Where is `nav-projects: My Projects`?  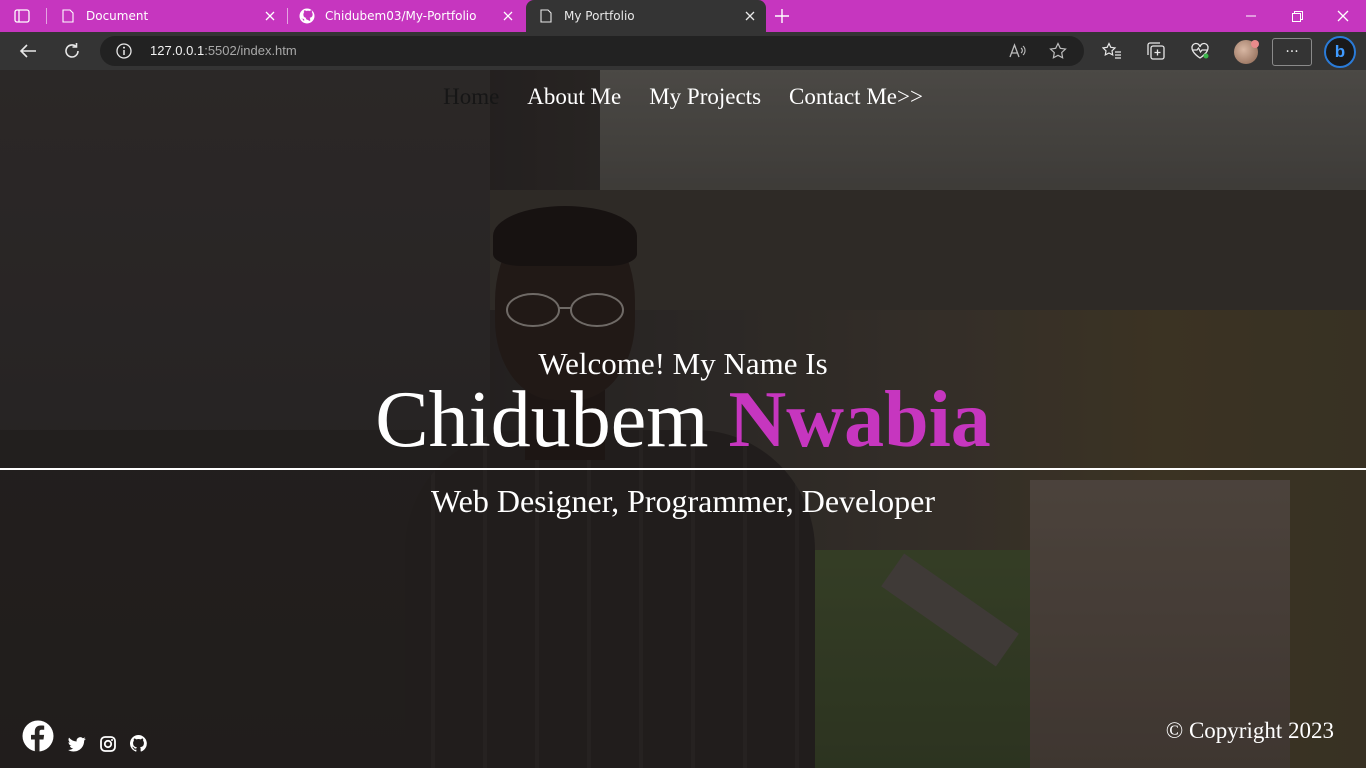
nav-projects: My Projects is located at coordinates (705, 97).